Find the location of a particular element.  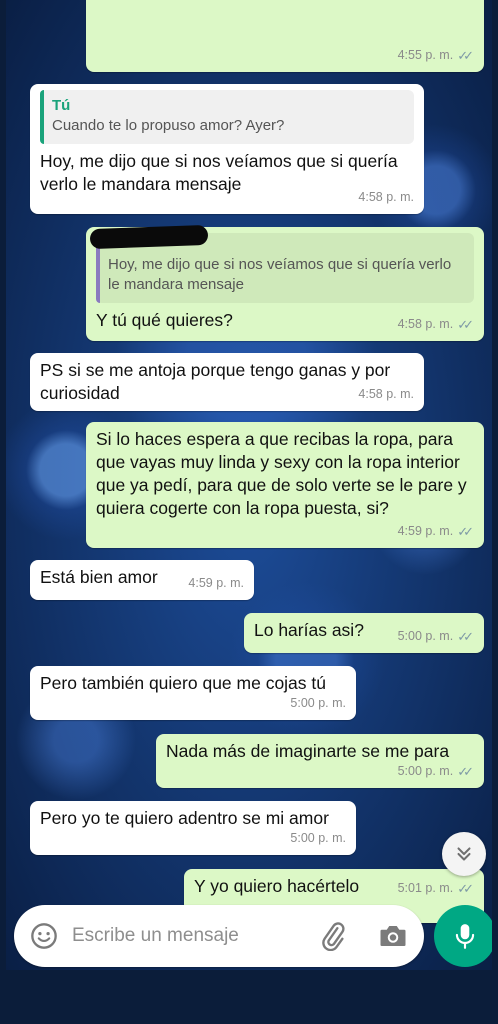

redacted-author-mark is located at coordinates (149, 237).